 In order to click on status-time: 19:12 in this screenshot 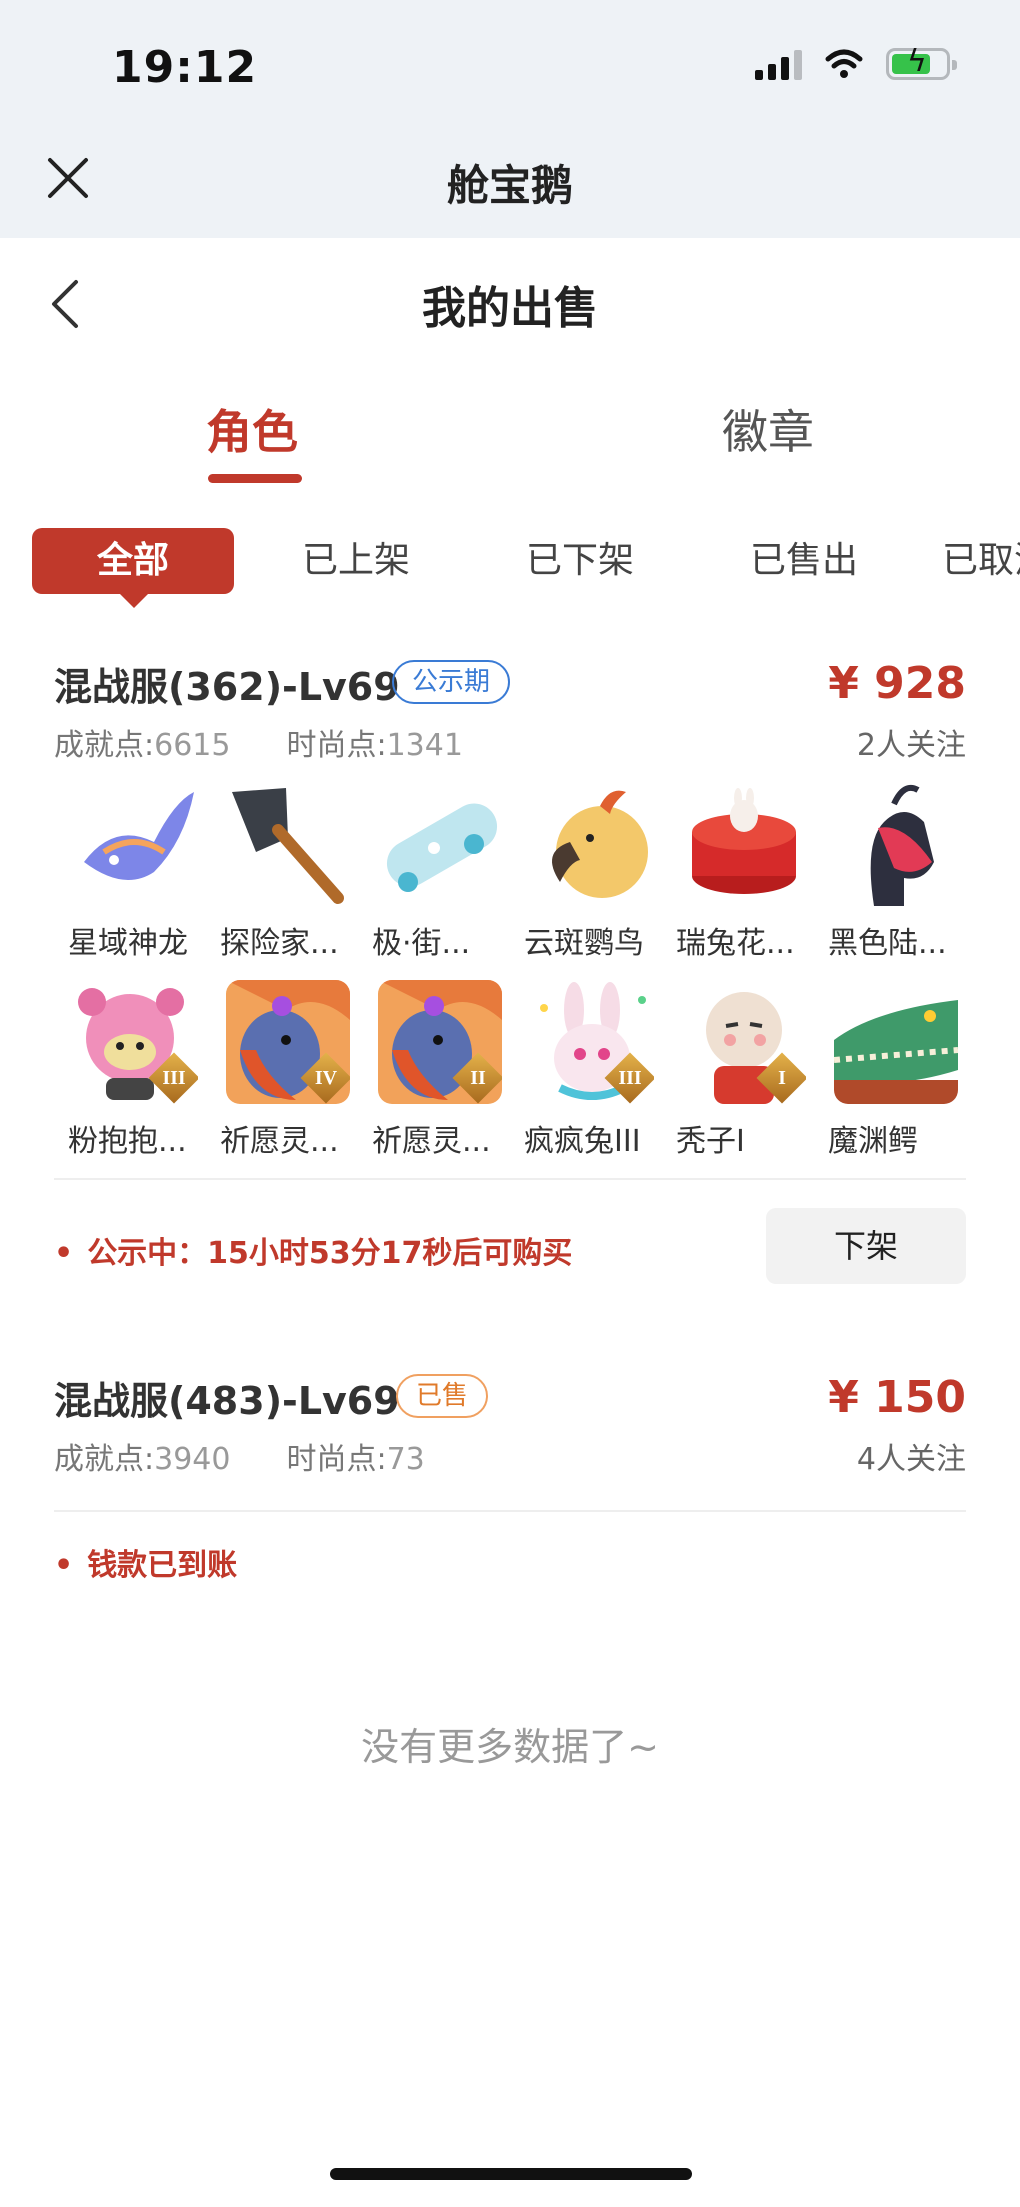, I will do `click(185, 67)`.